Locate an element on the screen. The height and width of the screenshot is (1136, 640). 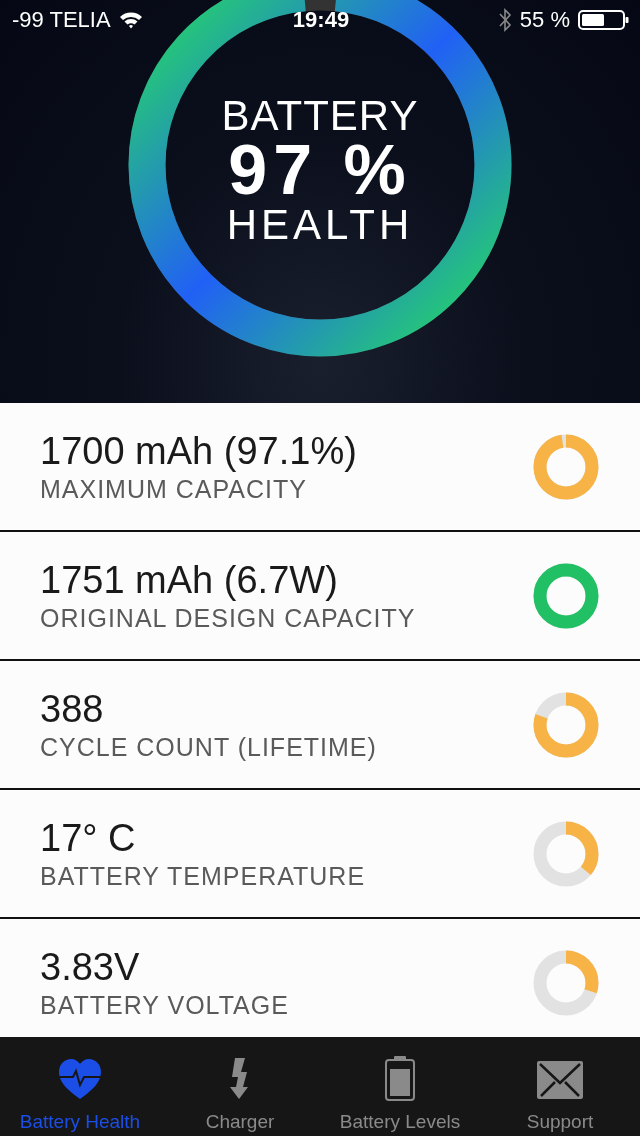
tab-button: Charger is located at coordinates (240, 1086).